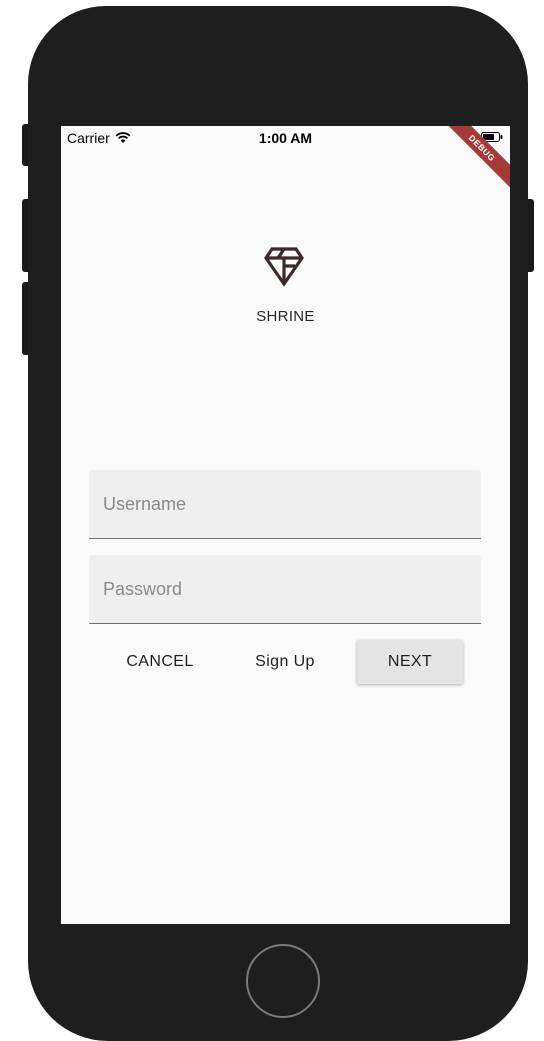  I want to click on password-input, so click(285, 589).